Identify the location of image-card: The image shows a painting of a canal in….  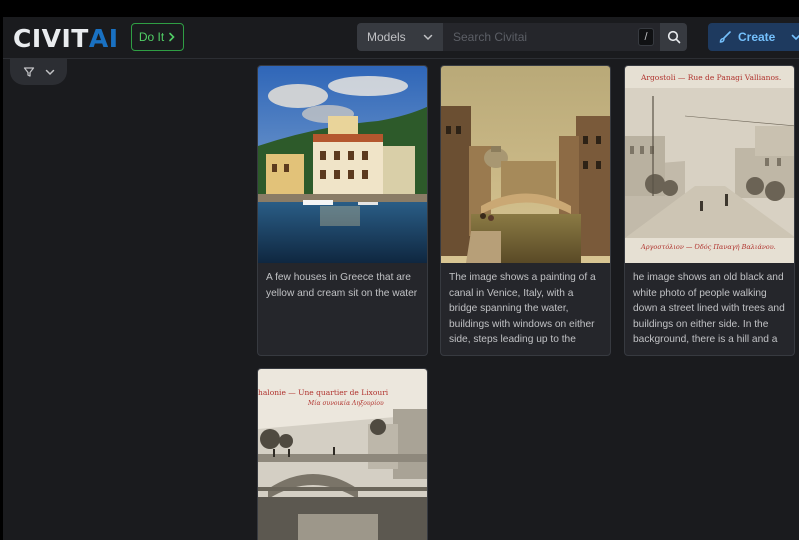
(525, 210).